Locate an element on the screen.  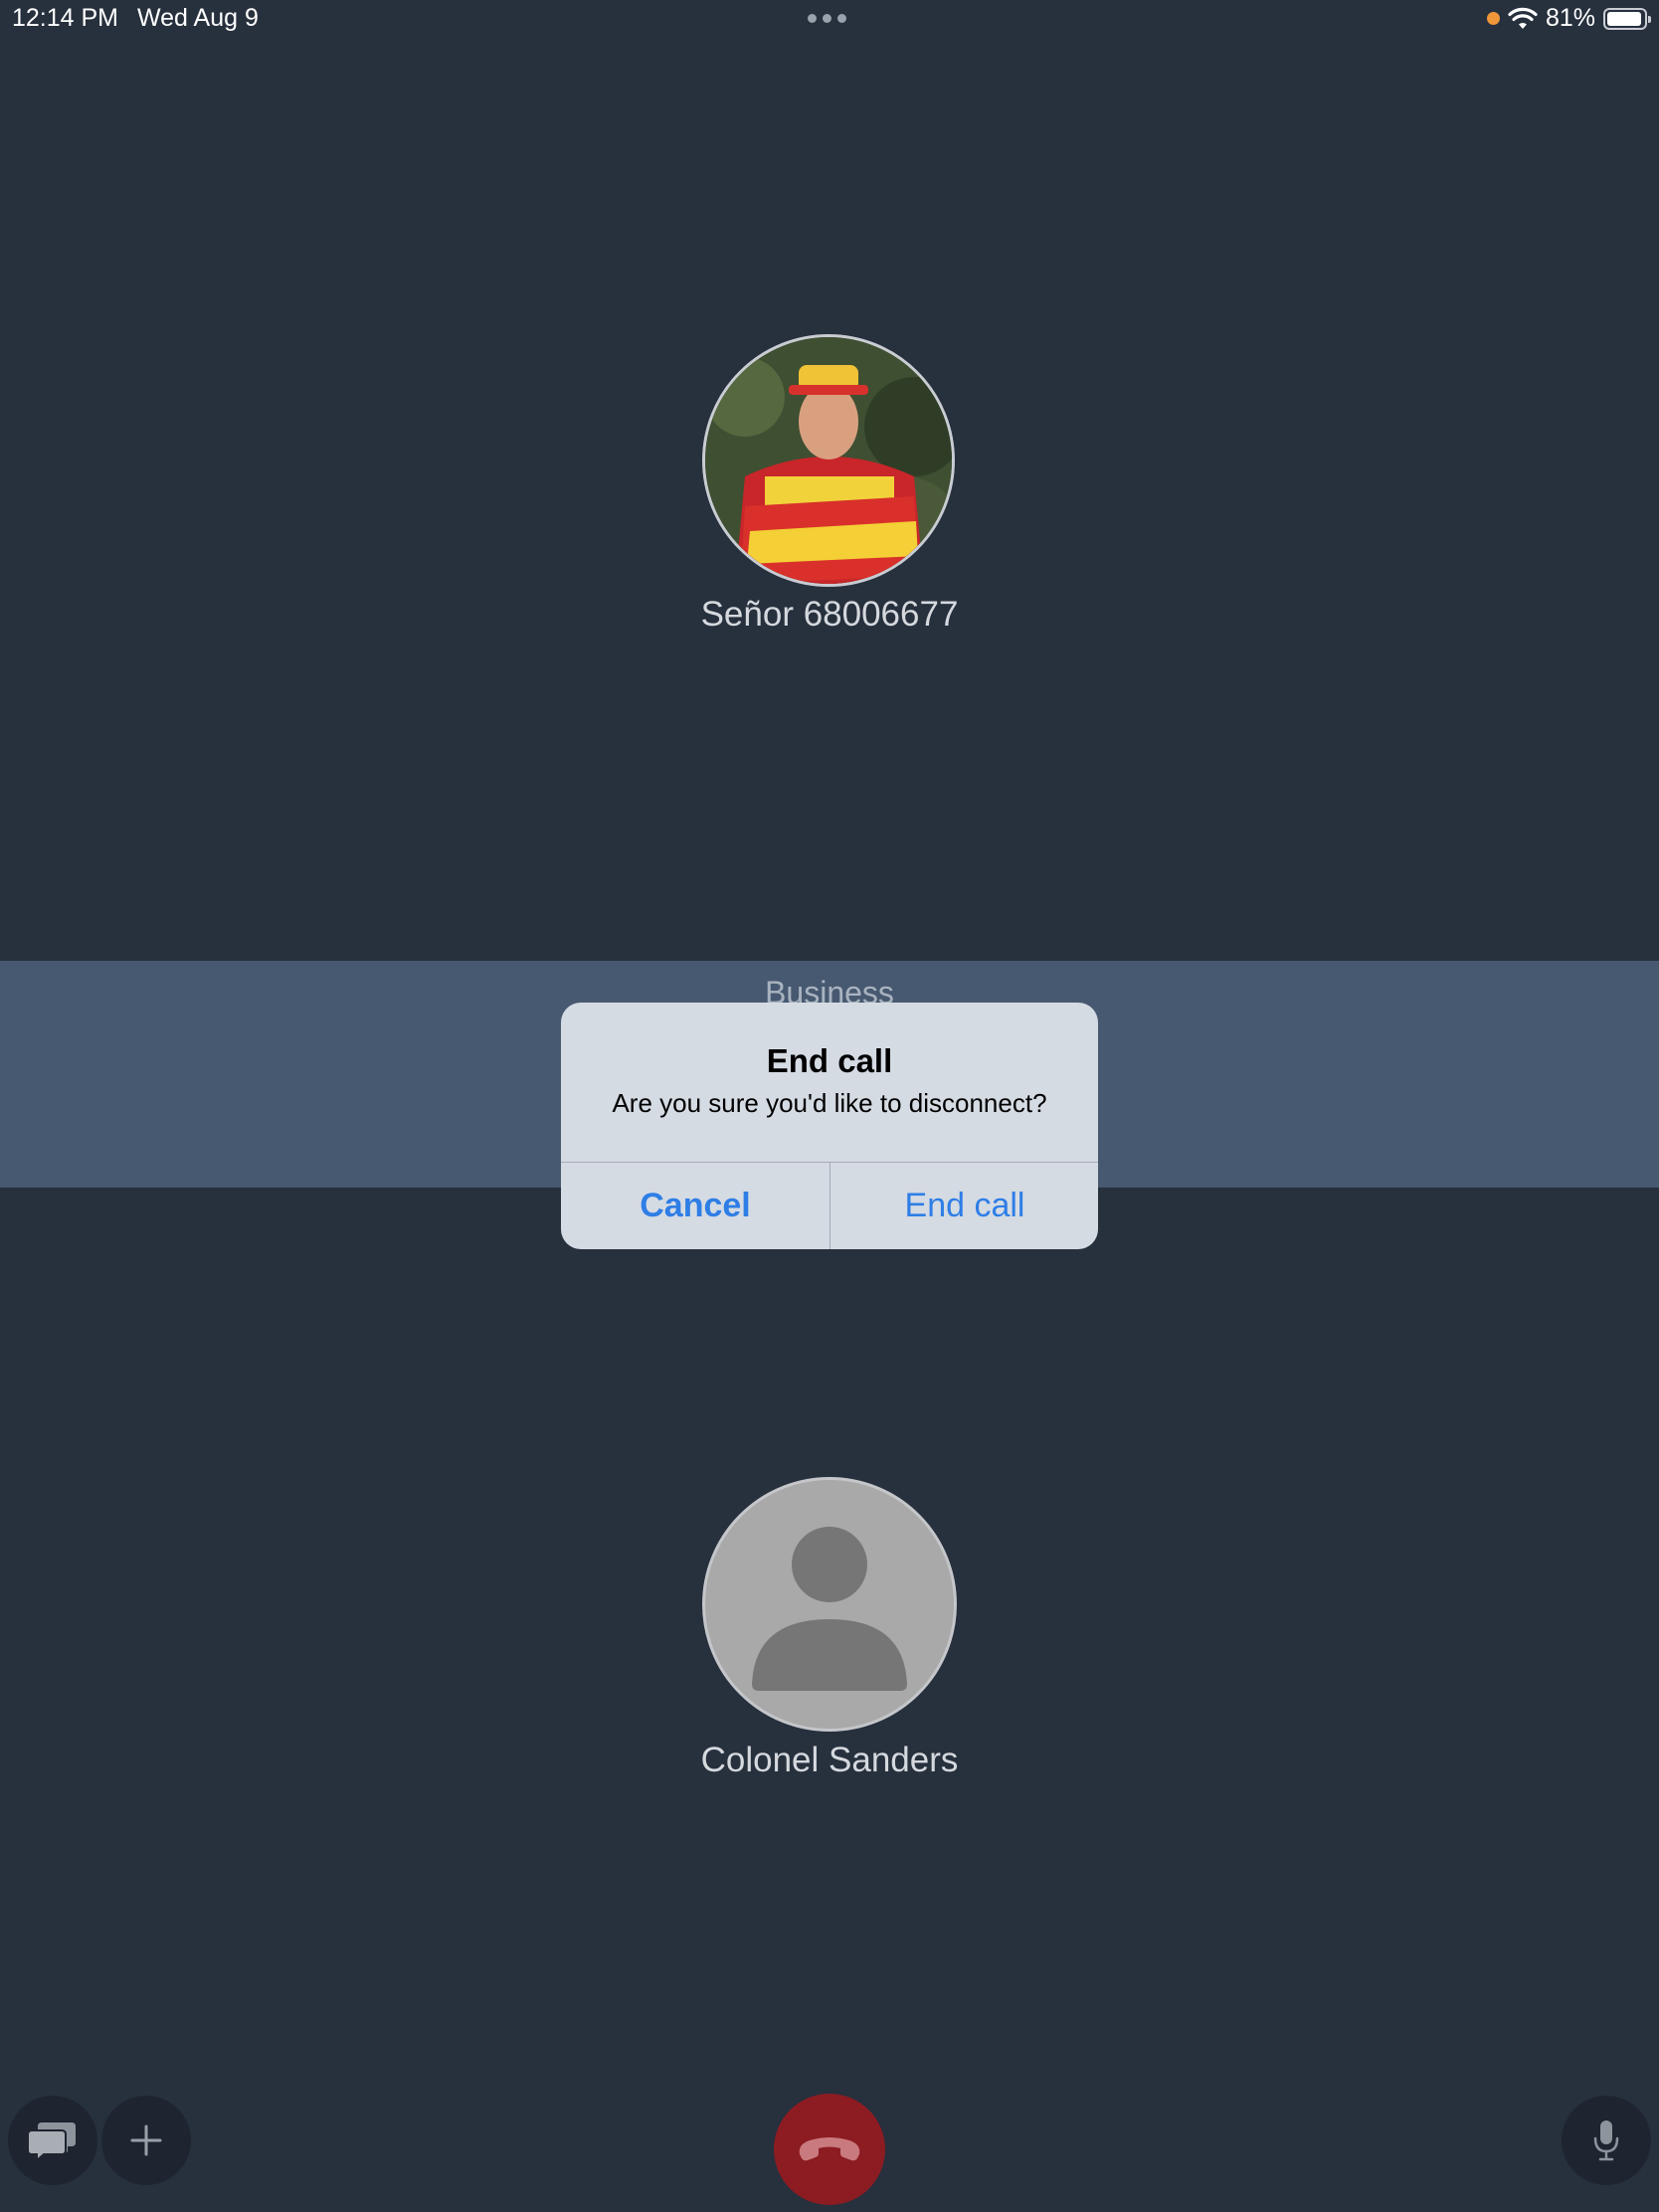
status-indicators: 81% is located at coordinates (1568, 18).